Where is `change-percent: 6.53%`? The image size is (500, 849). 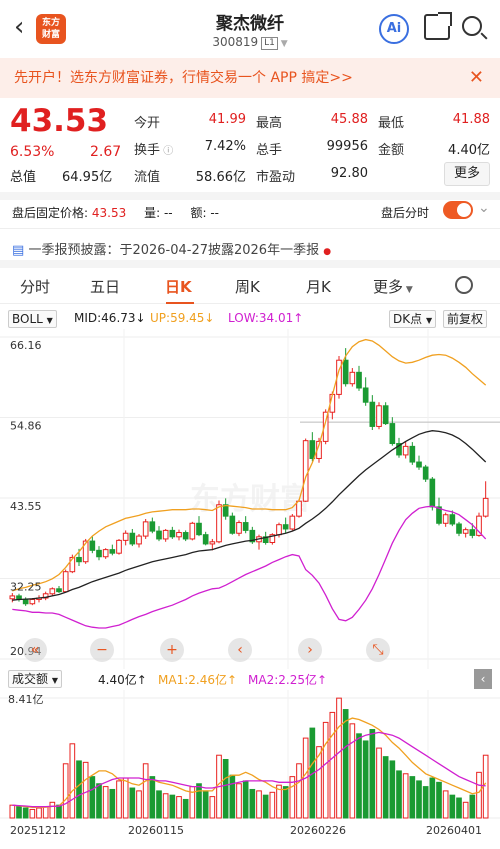 change-percent: 6.53% is located at coordinates (32, 152).